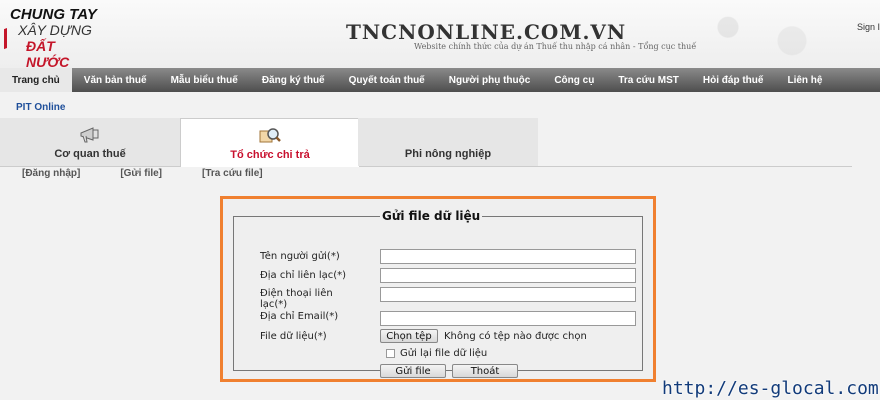 This screenshot has height=400, width=880. Describe the element at coordinates (48, 54) in the screenshot. I see `logo-line-3: ĐẤT NƯỚC` at that location.